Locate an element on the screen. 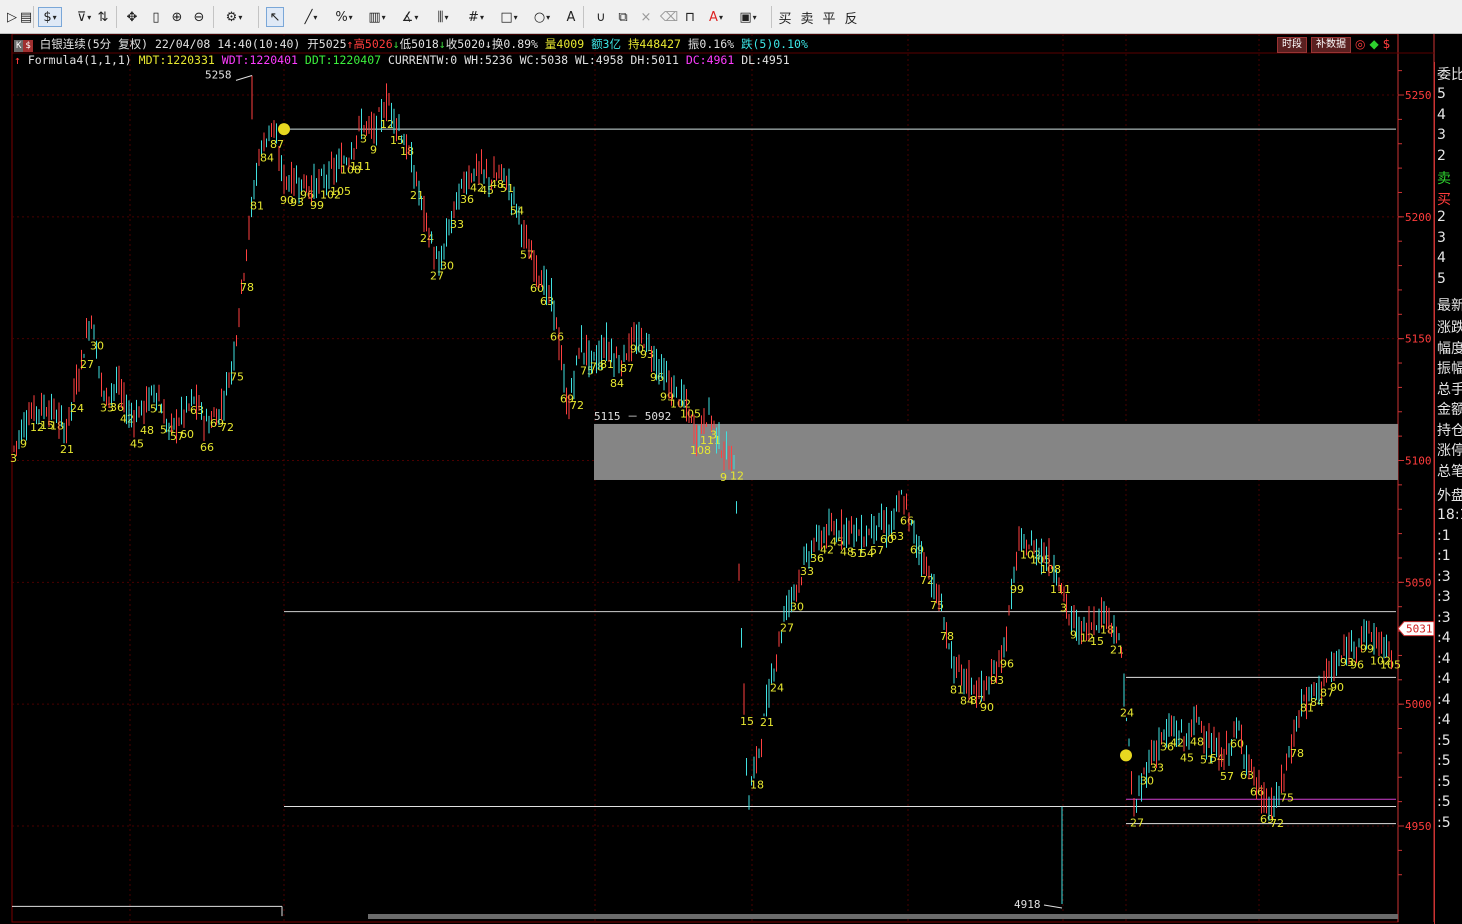  color-icon: A ▾ is located at coordinates (716, 17).